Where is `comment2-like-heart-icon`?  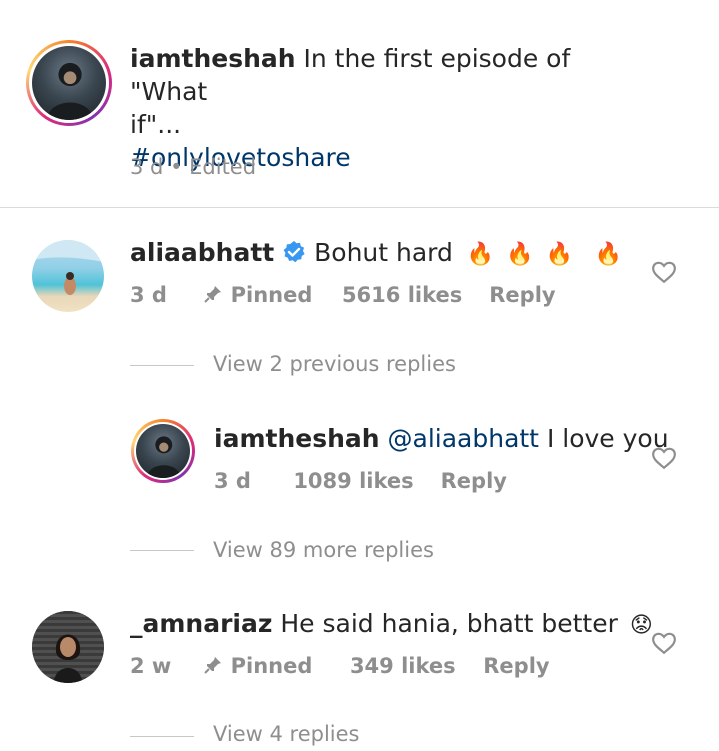
comment2-like-heart-icon is located at coordinates (664, 643).